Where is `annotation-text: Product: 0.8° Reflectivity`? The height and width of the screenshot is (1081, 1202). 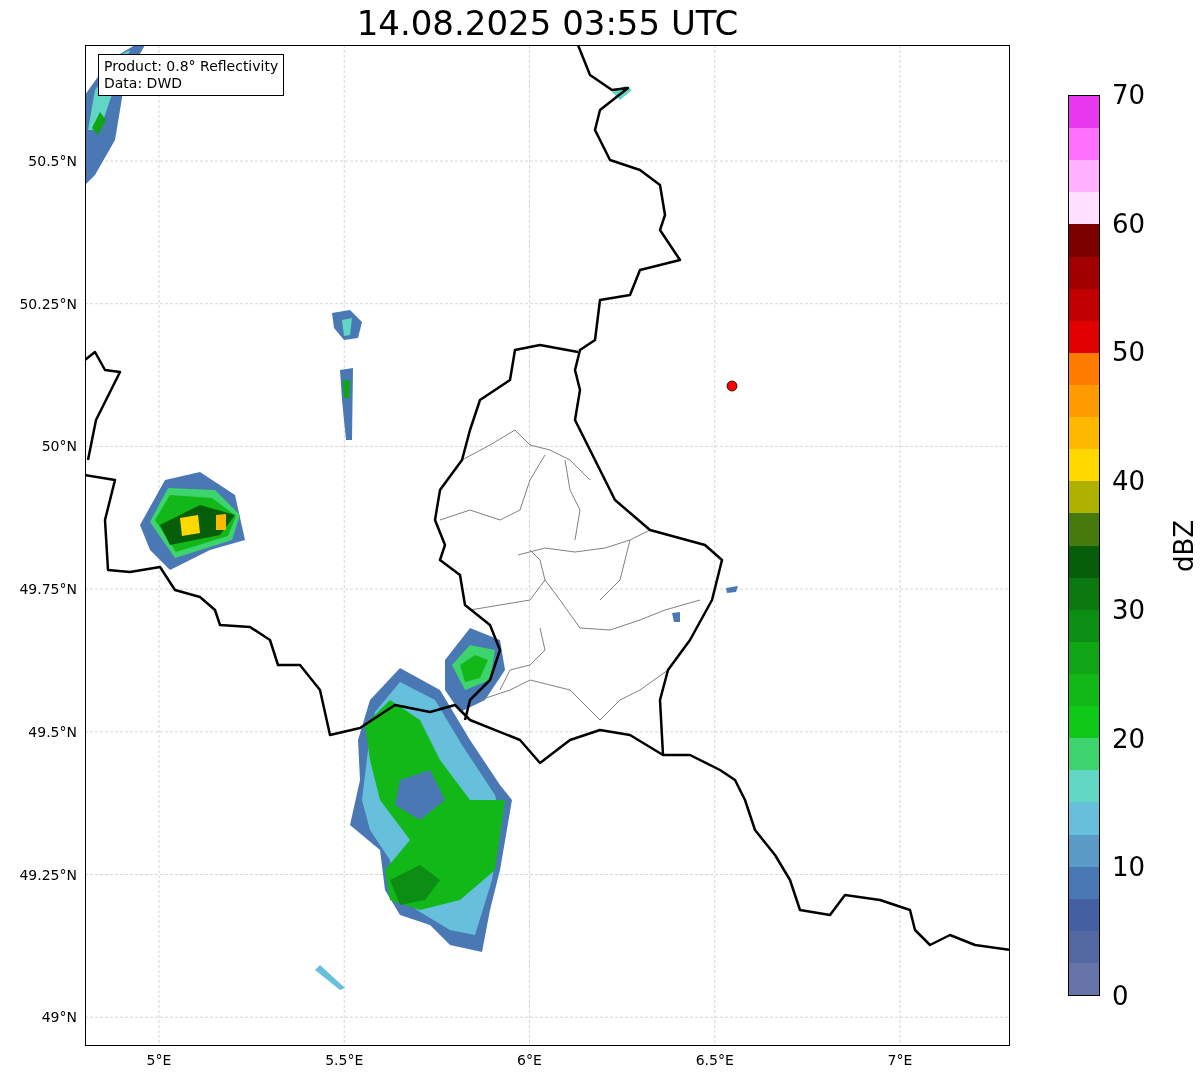 annotation-text: Product: 0.8° Reflectivity is located at coordinates (191, 66).